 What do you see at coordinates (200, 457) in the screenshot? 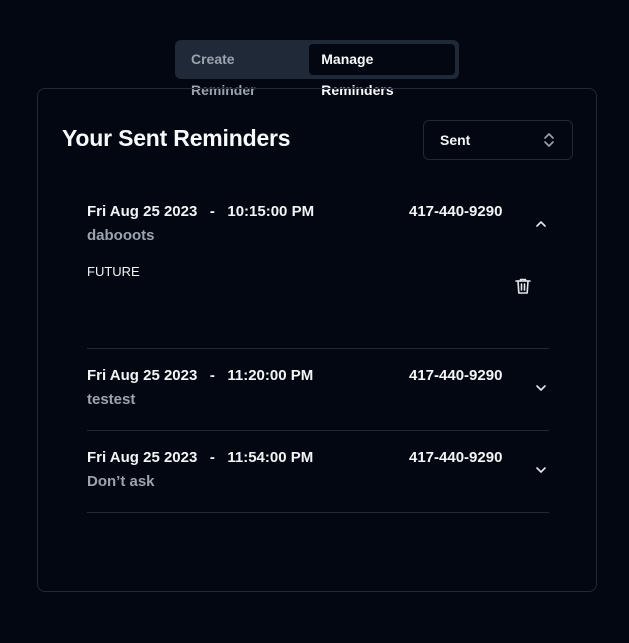
I see `reminder-datetime: Fri Aug 25 2023 - 11:54:00 PM` at bounding box center [200, 457].